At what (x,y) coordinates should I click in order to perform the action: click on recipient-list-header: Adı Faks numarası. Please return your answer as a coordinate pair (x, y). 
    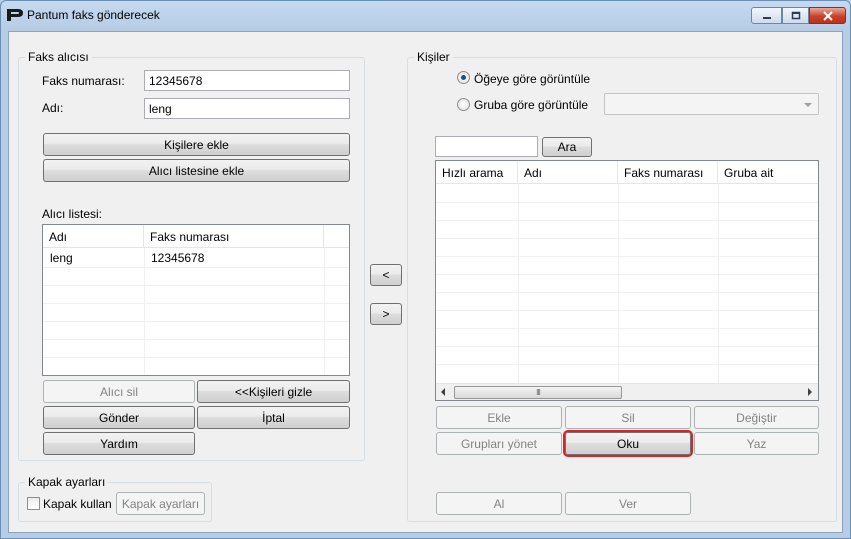
    Looking at the image, I should click on (196, 236).